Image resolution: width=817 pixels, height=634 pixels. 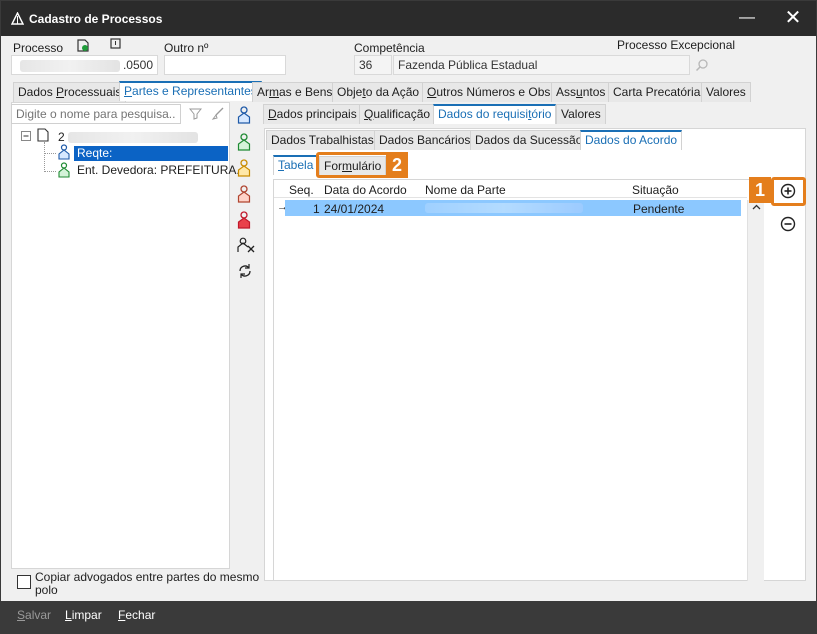 I want to click on add-autor-icon, so click(x=244, y=115).